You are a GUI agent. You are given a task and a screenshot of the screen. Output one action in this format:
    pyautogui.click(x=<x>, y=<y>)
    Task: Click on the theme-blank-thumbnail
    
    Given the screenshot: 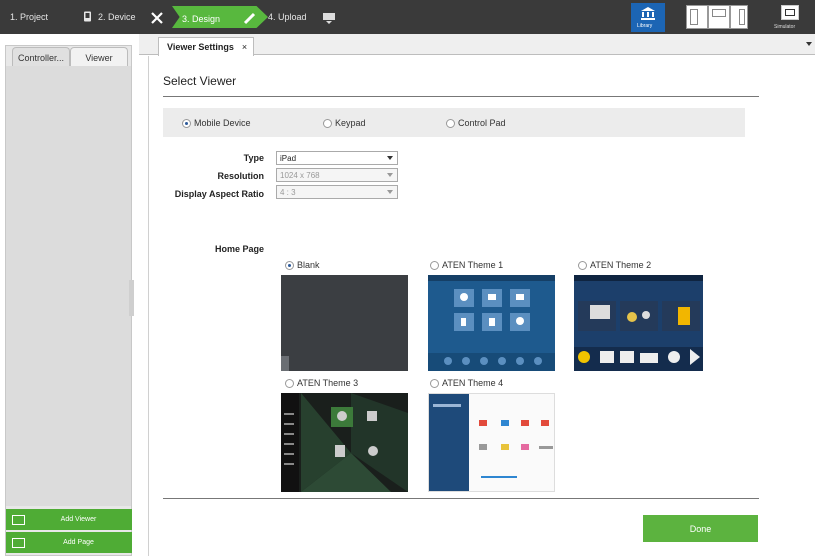 What is the action you would take?
    pyautogui.click(x=344, y=323)
    